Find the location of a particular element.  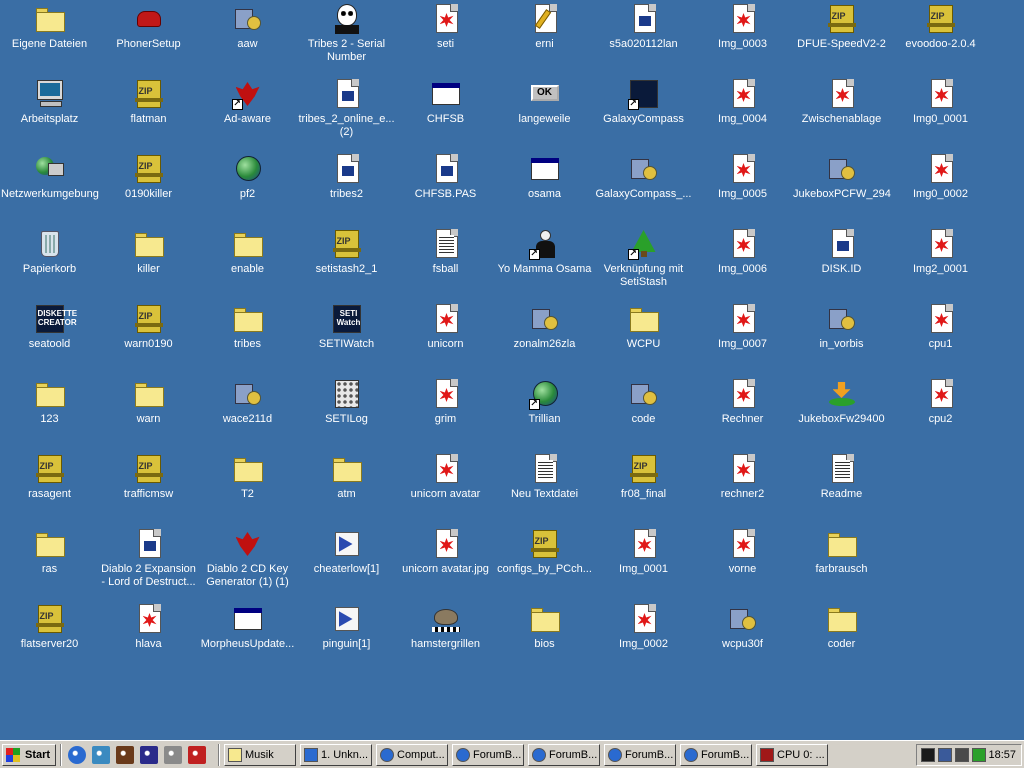

desktop-icon: ZIP warn0190 is located at coordinates (148, 339).